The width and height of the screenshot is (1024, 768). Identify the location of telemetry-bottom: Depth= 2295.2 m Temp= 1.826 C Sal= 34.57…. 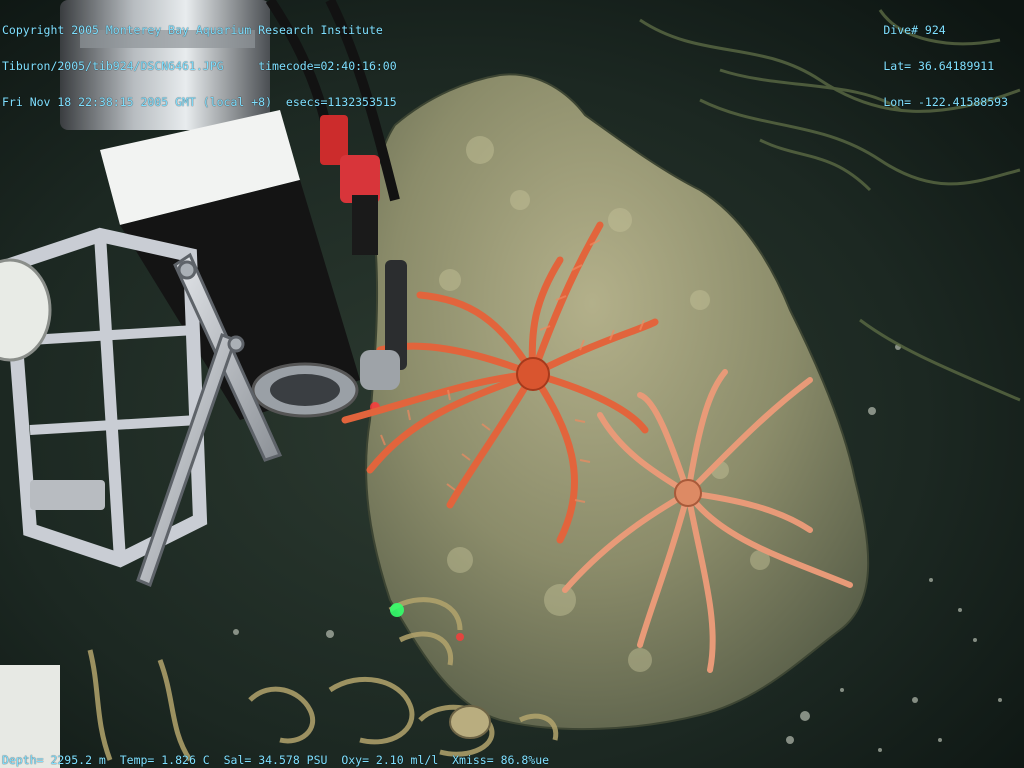
(275, 760).